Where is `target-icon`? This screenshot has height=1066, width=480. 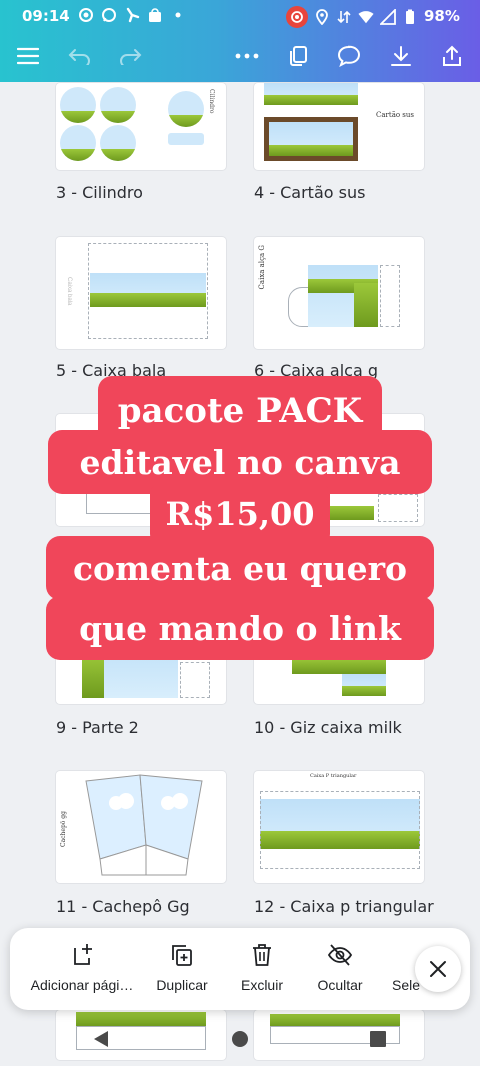
target-icon is located at coordinates (86, 15).